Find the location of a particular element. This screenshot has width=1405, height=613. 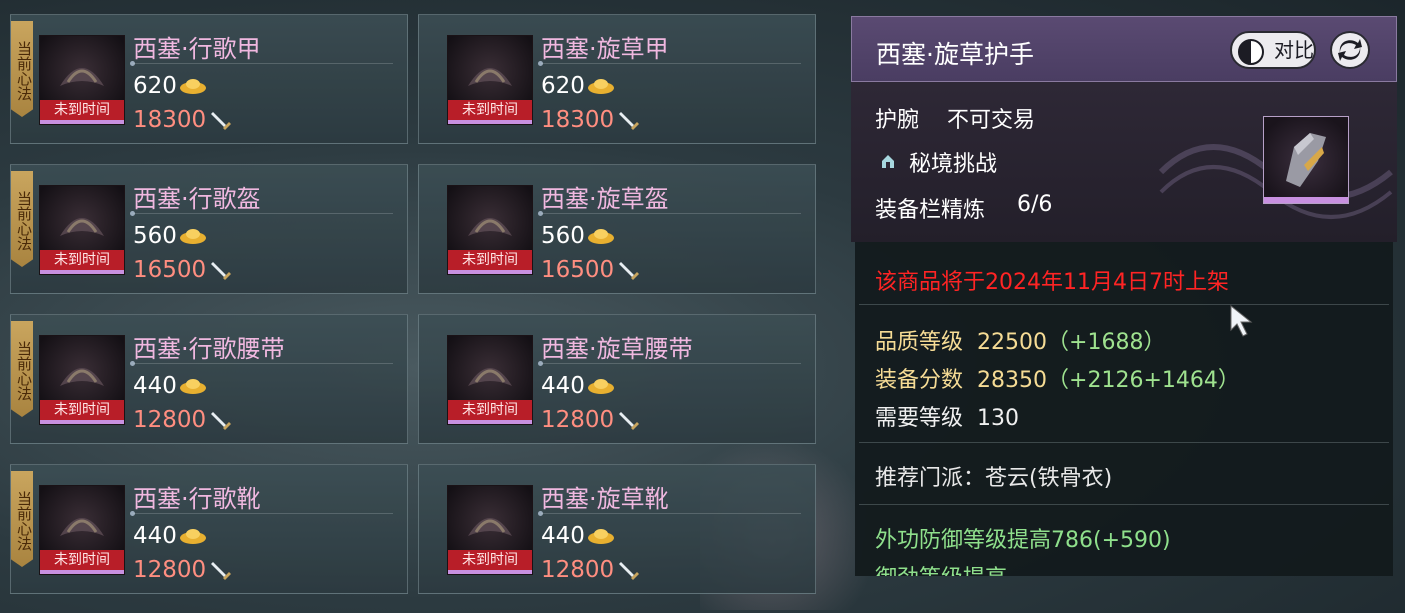

quality-row: 品质等级 22500（+1688） is located at coordinates (1020, 340).